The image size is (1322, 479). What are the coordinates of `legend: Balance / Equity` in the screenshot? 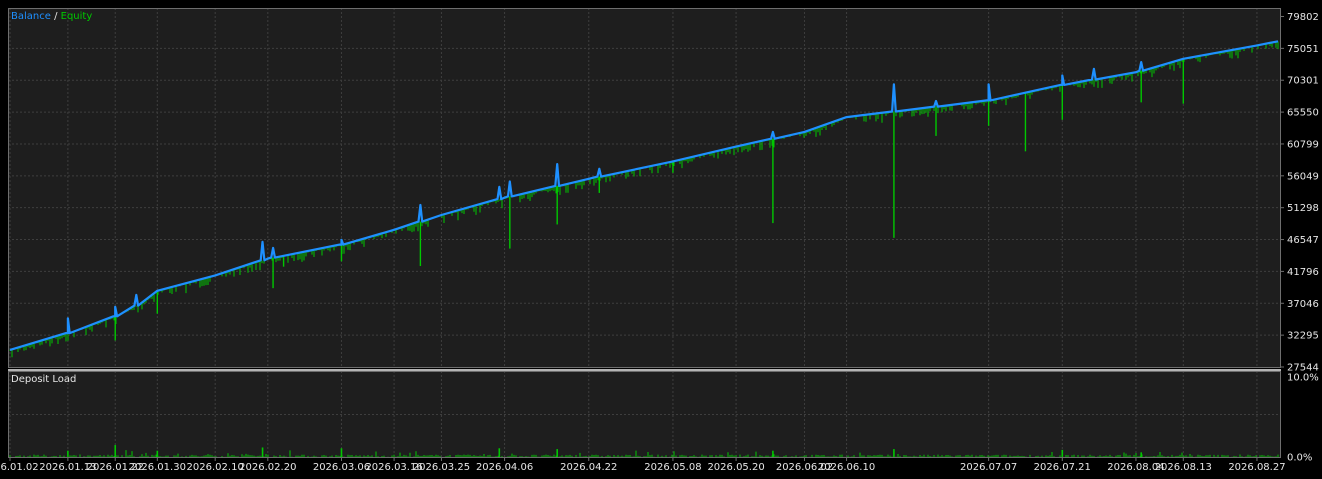 It's located at (51, 16).